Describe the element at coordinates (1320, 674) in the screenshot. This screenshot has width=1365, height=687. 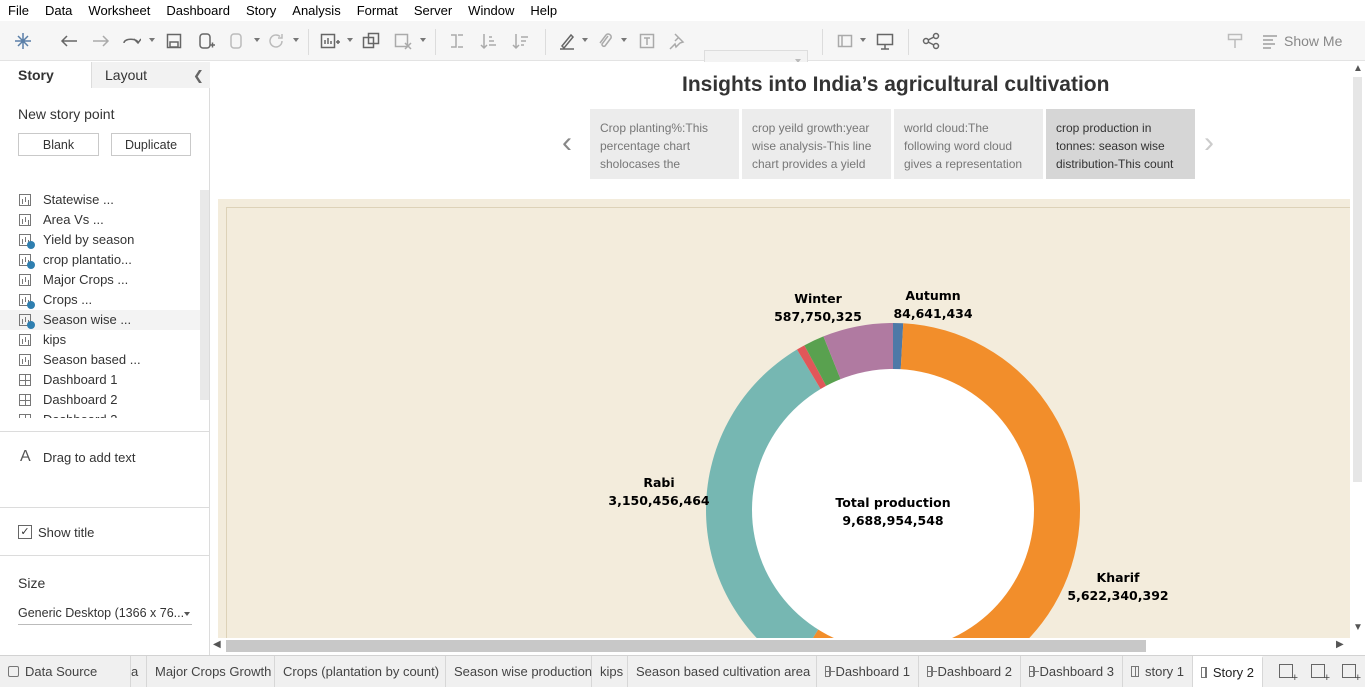
I see `new-dashboard-tab-icon` at that location.